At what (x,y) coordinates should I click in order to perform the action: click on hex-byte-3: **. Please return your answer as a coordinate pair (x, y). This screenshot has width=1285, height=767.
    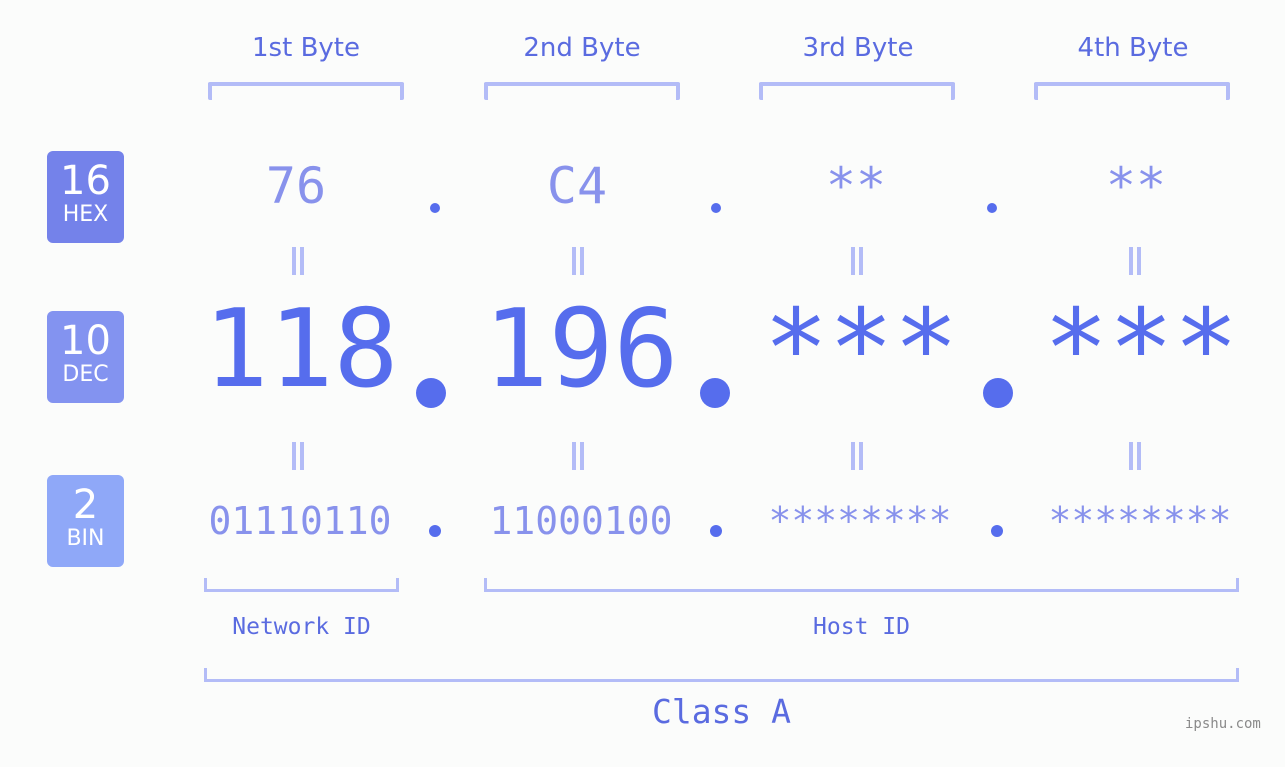
    Looking at the image, I should click on (856, 186).